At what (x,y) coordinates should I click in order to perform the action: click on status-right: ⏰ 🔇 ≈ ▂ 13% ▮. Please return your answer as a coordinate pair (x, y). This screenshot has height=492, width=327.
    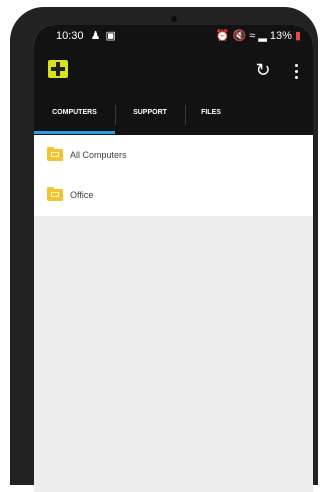
    Looking at the image, I should click on (258, 36).